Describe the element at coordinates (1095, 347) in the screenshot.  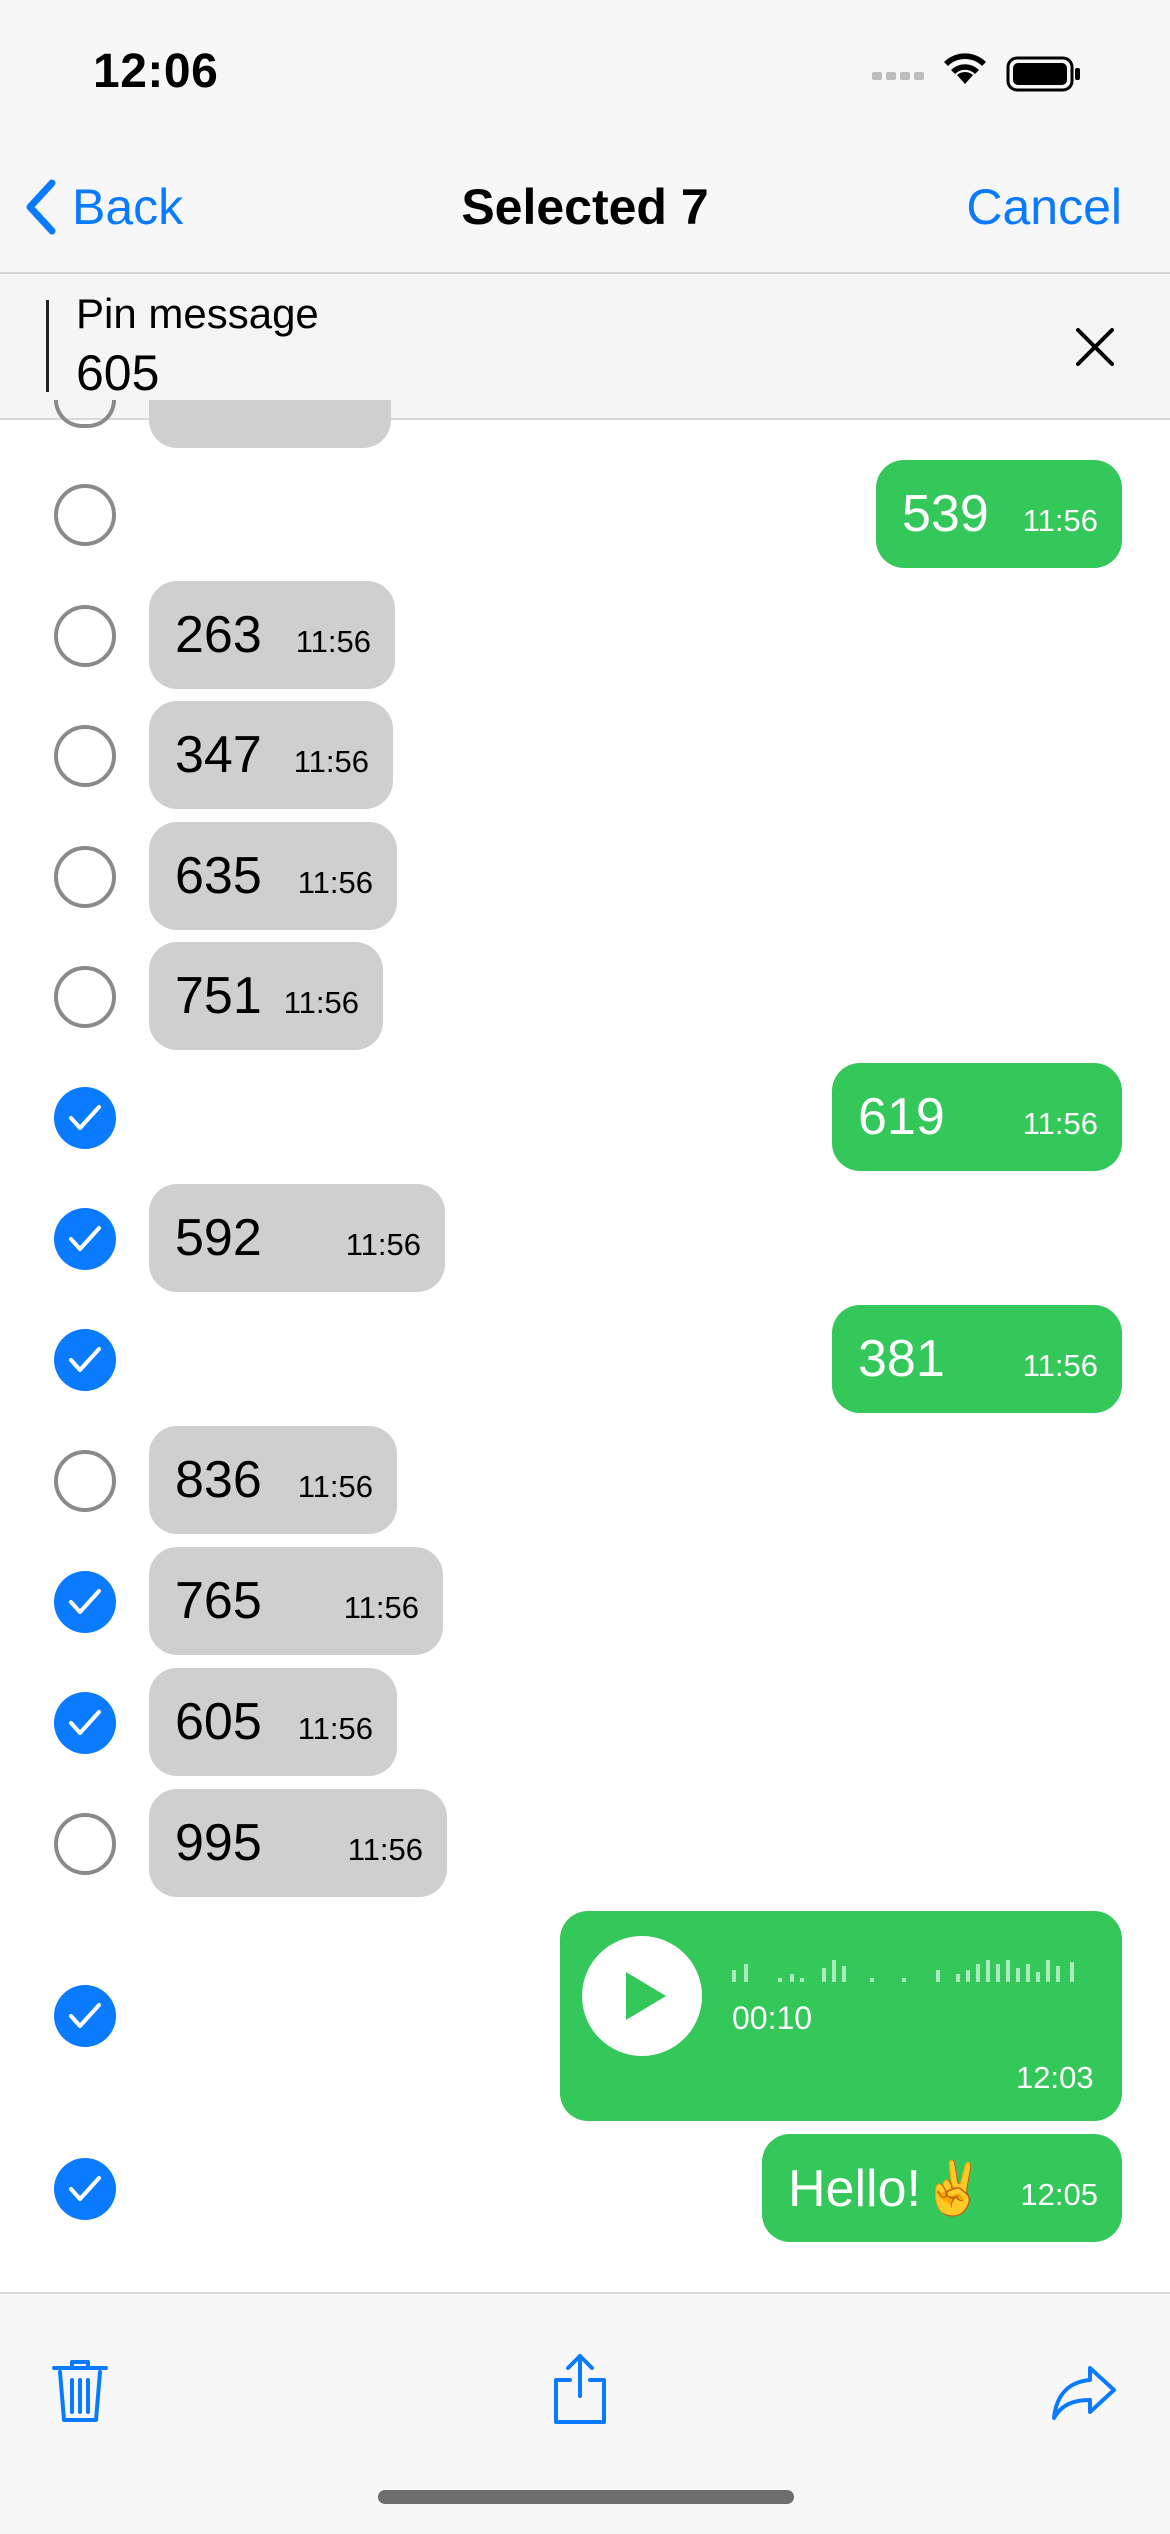
I see `close-icon` at that location.